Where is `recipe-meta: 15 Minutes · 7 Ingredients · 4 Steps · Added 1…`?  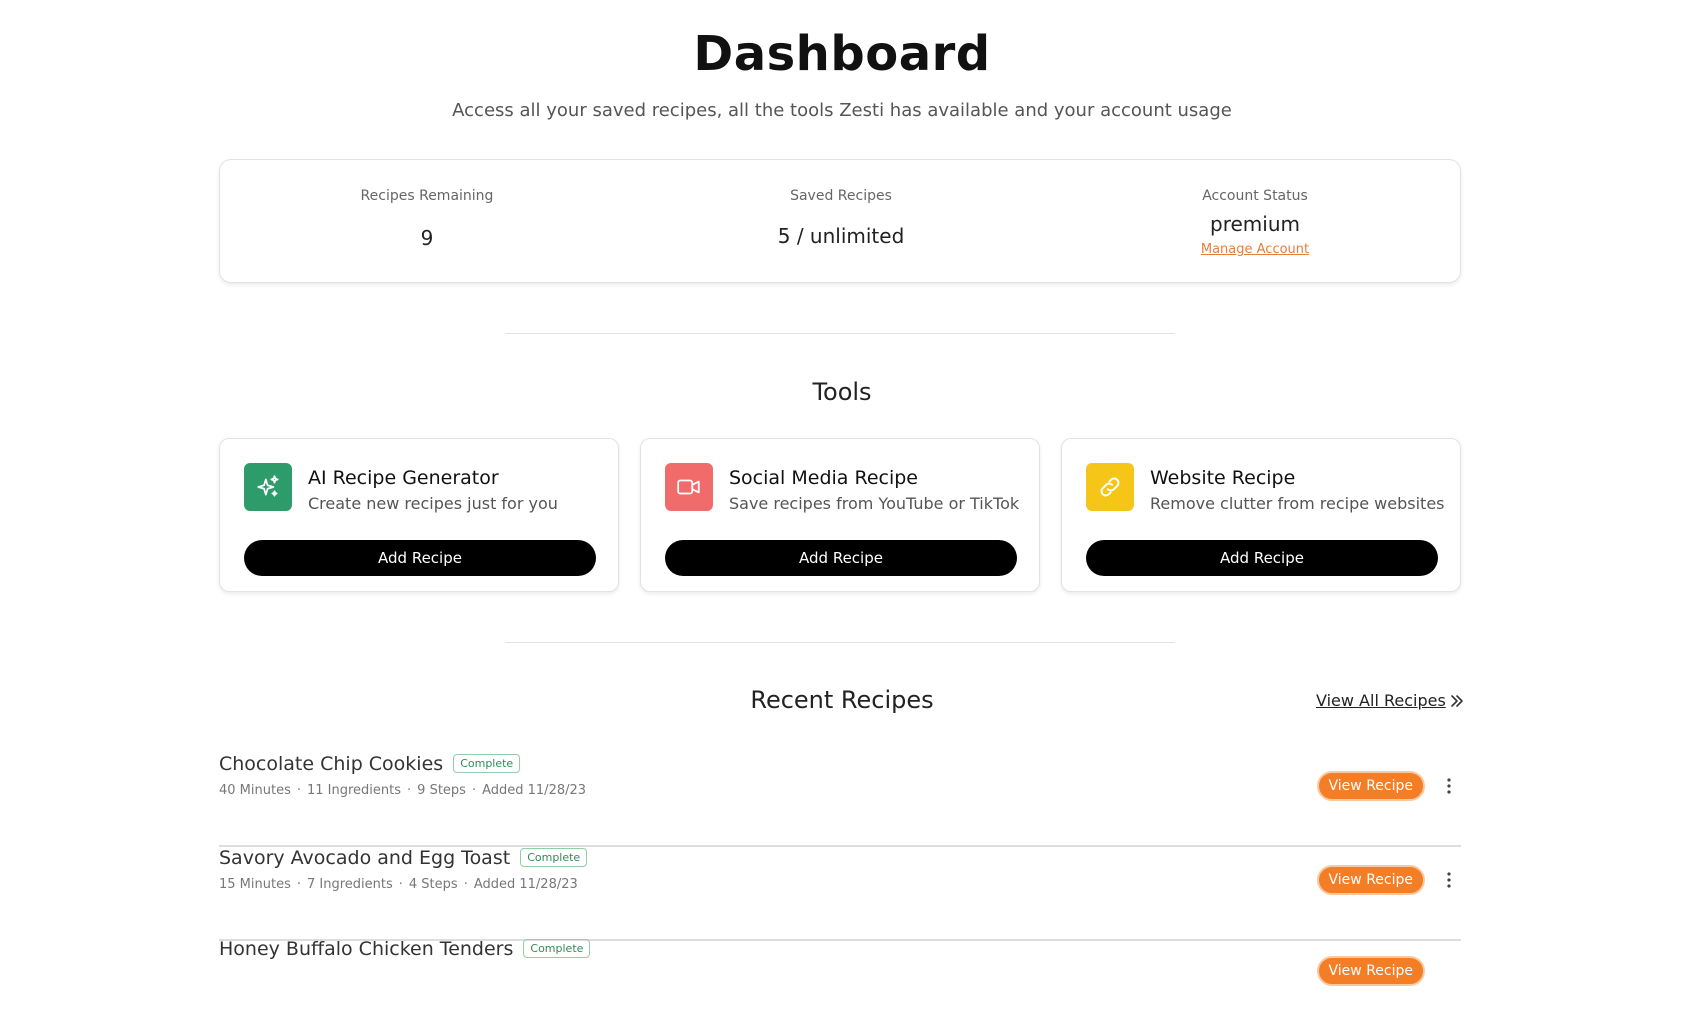
recipe-meta: 15 Minutes · 7 Ingredients · 4 Steps · Added 1… is located at coordinates (398, 884).